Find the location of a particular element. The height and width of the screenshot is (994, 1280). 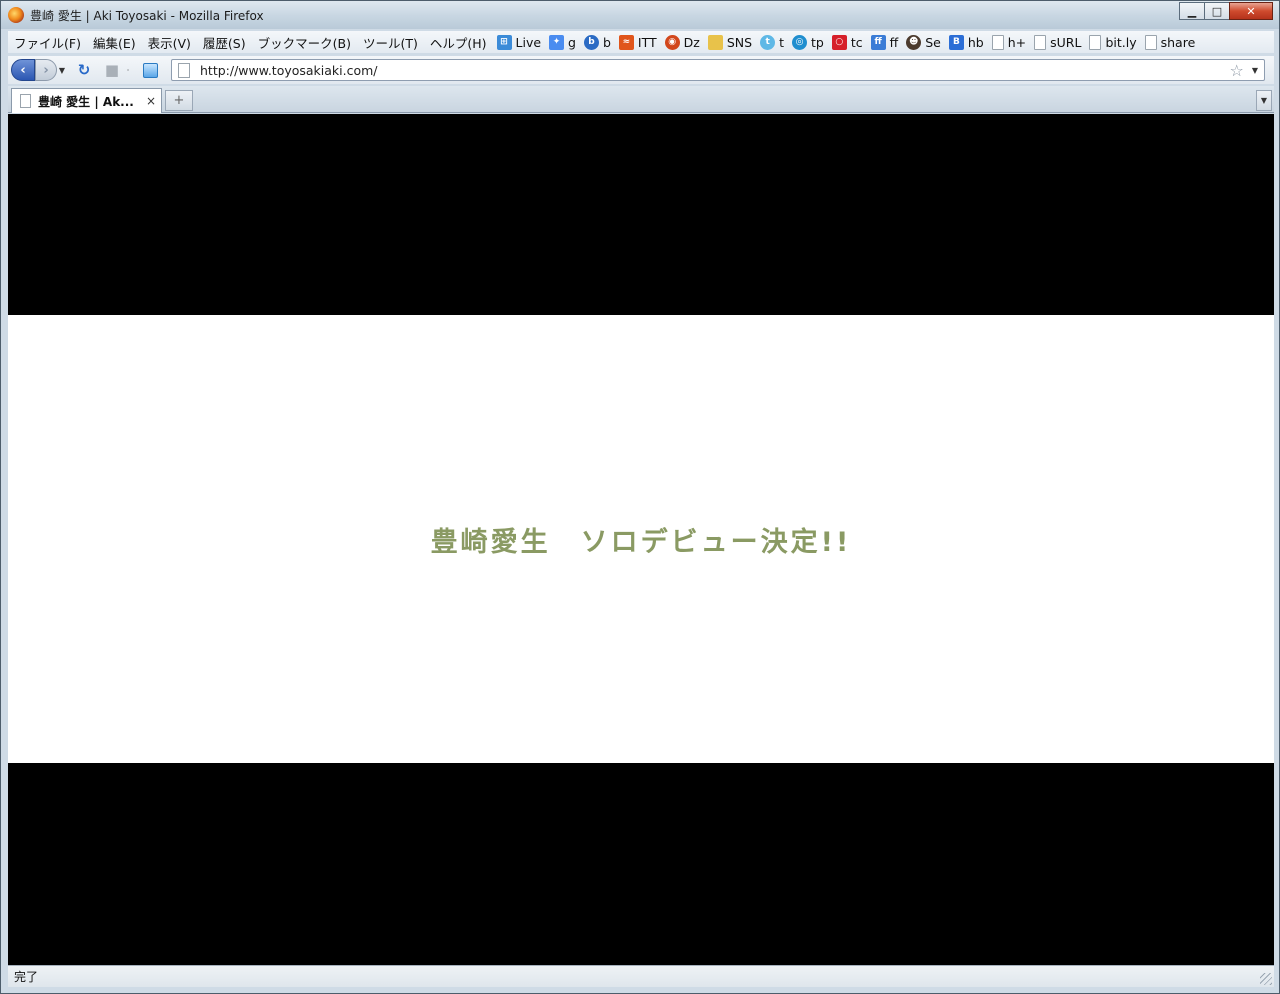

minimize-button: ▁ is located at coordinates (1192, 11).